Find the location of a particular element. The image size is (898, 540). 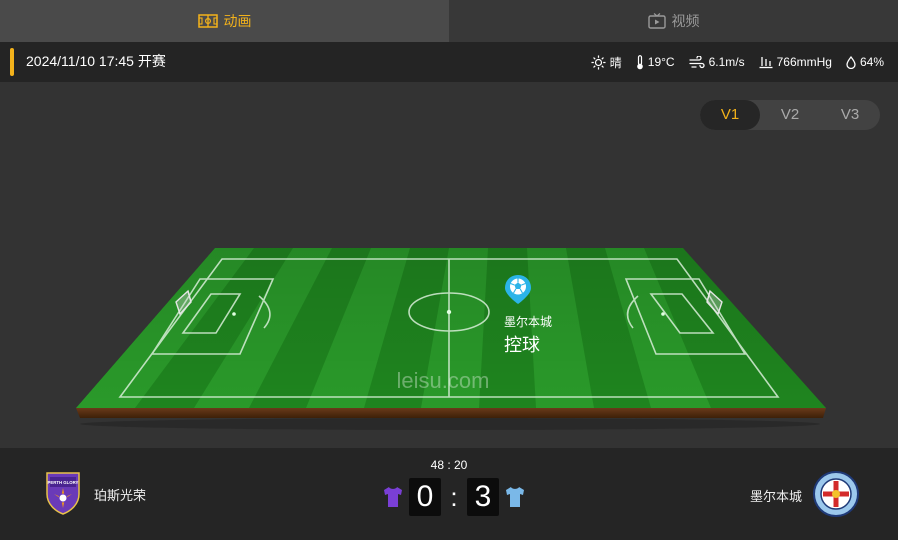

tv-icon is located at coordinates (656, 21).